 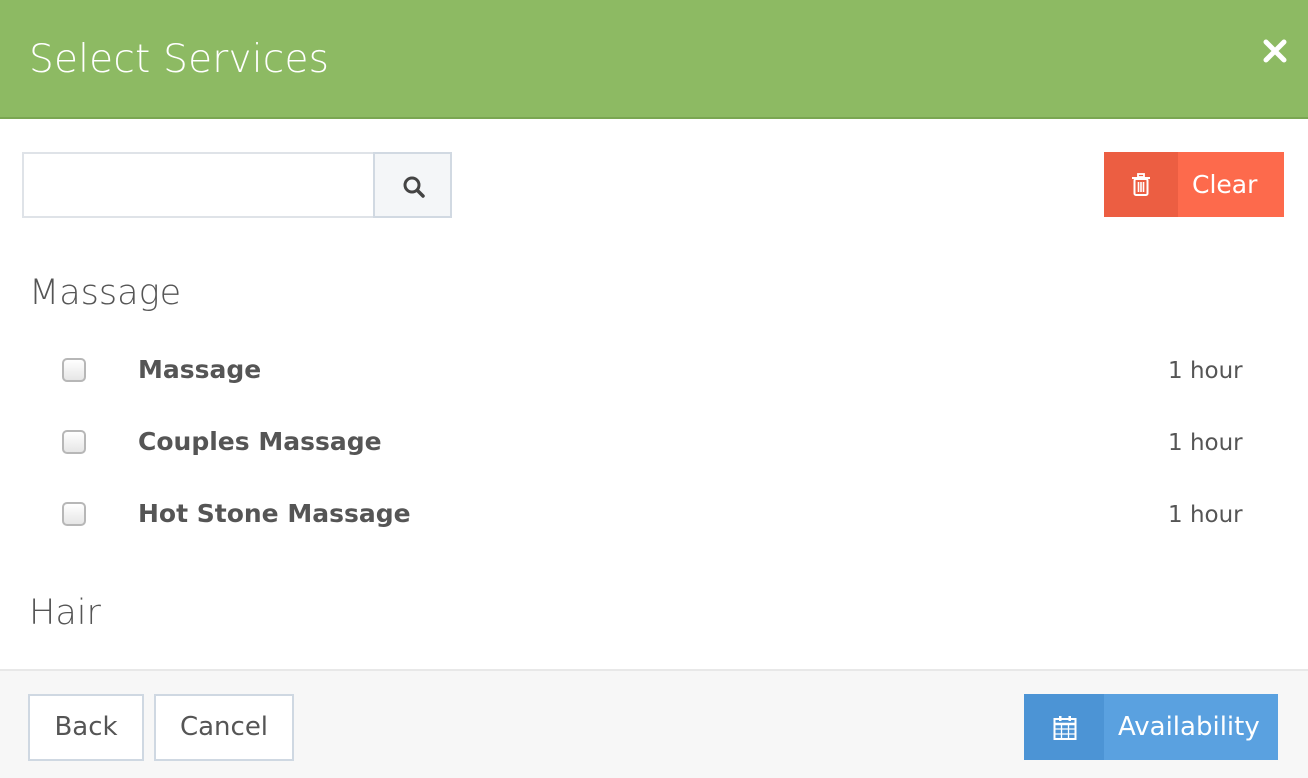 I want to click on search-group, so click(x=237, y=185).